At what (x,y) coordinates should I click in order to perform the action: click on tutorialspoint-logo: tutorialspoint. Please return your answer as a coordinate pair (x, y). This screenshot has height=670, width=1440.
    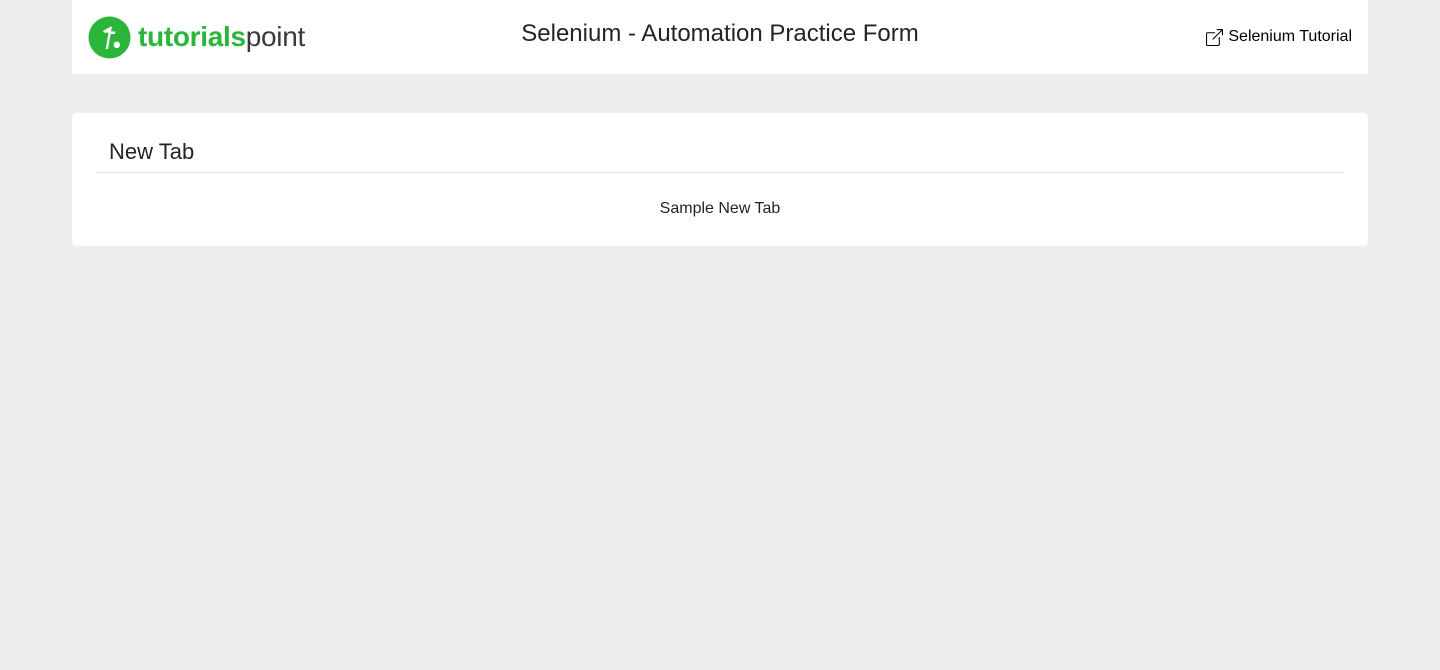
    Looking at the image, I should click on (196, 37).